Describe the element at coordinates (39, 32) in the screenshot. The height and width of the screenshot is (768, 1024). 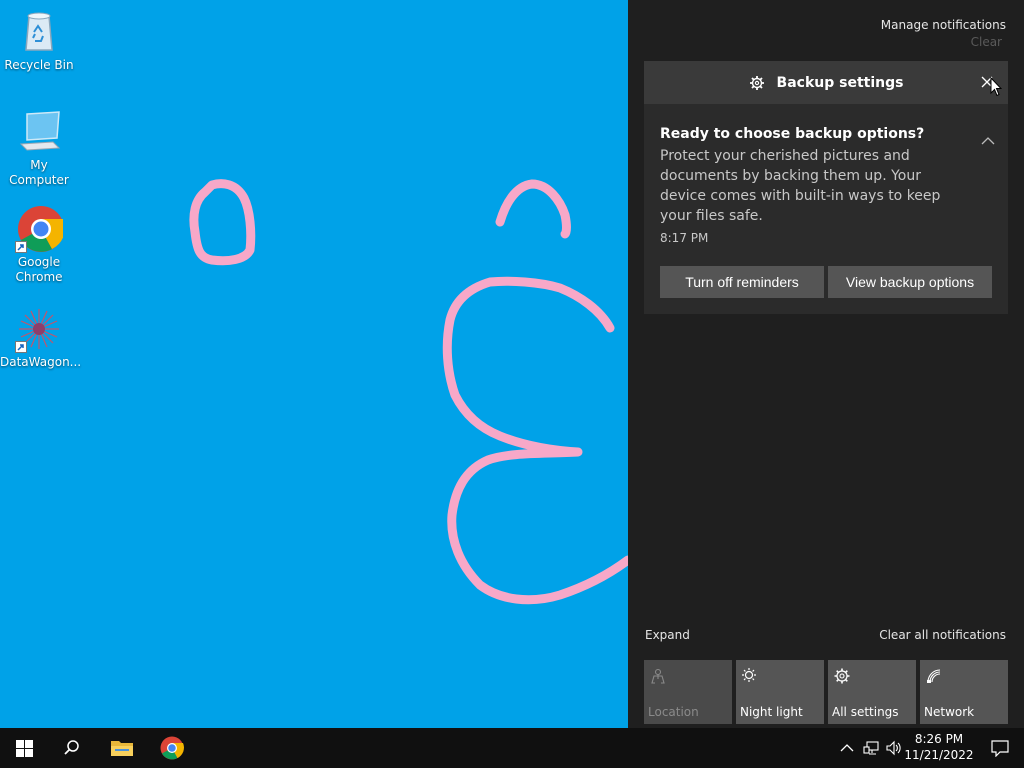
I see `recycle-bin-icon` at that location.